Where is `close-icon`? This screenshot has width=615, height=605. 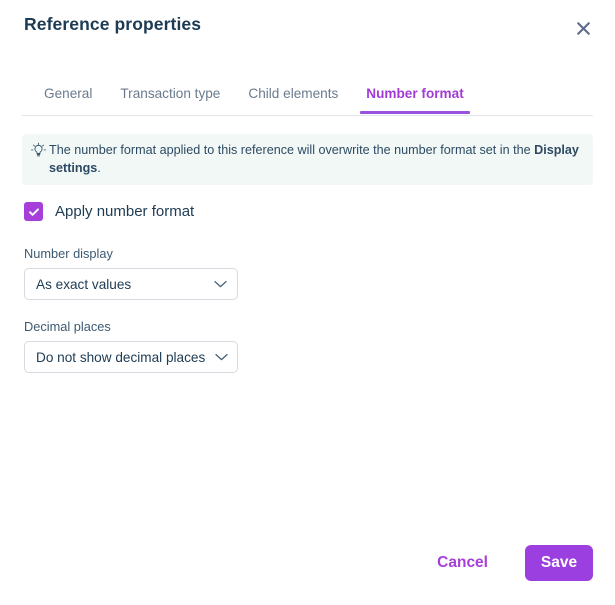 close-icon is located at coordinates (583, 28).